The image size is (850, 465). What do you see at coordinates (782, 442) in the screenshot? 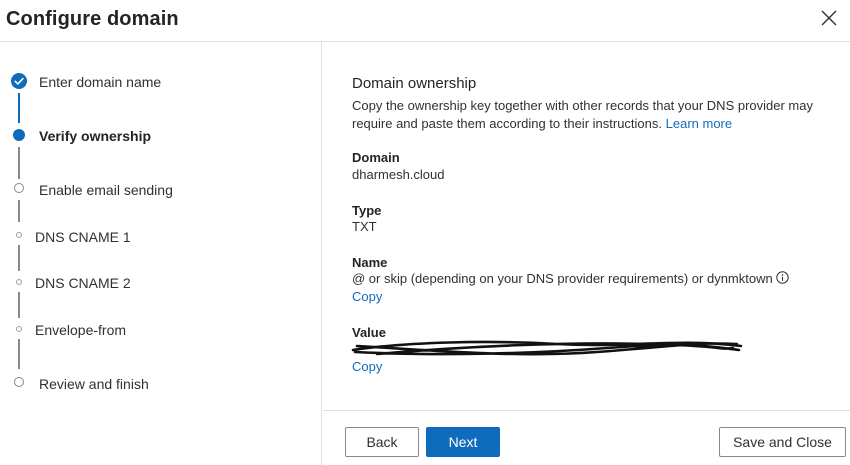
I see `save-and-close-button: Save and Close` at bounding box center [782, 442].